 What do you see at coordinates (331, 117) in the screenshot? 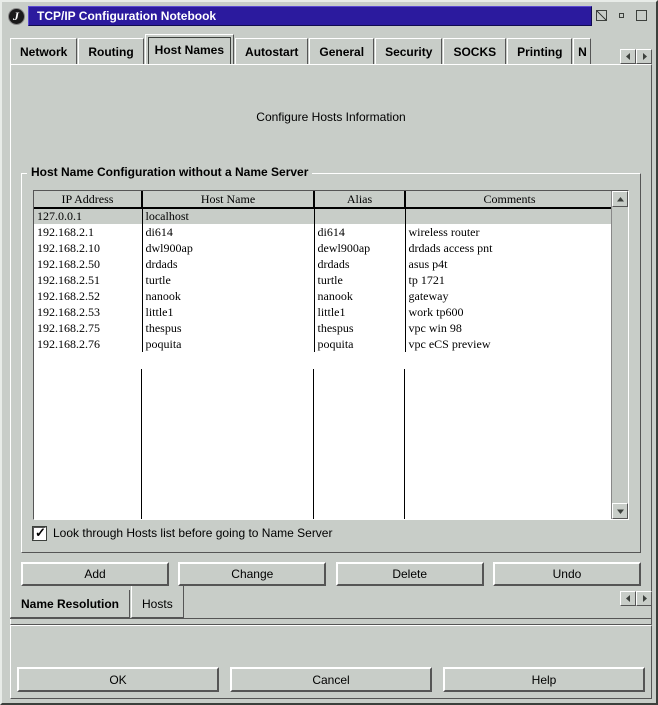
I see `page-title: Configure Hosts Information` at bounding box center [331, 117].